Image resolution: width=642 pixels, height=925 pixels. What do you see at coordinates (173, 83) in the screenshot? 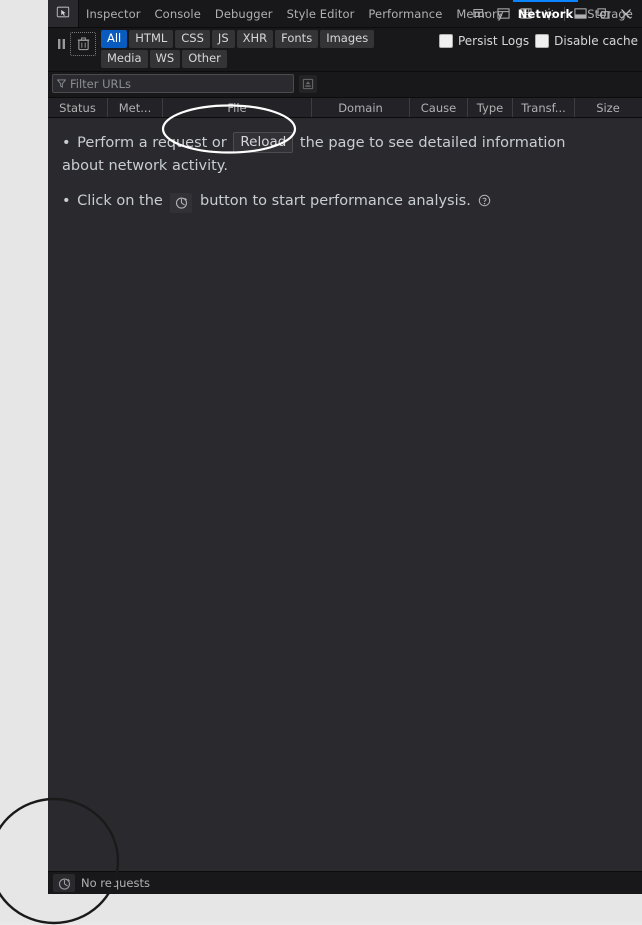
I see `filter-urls-input: Filter URLs` at bounding box center [173, 83].